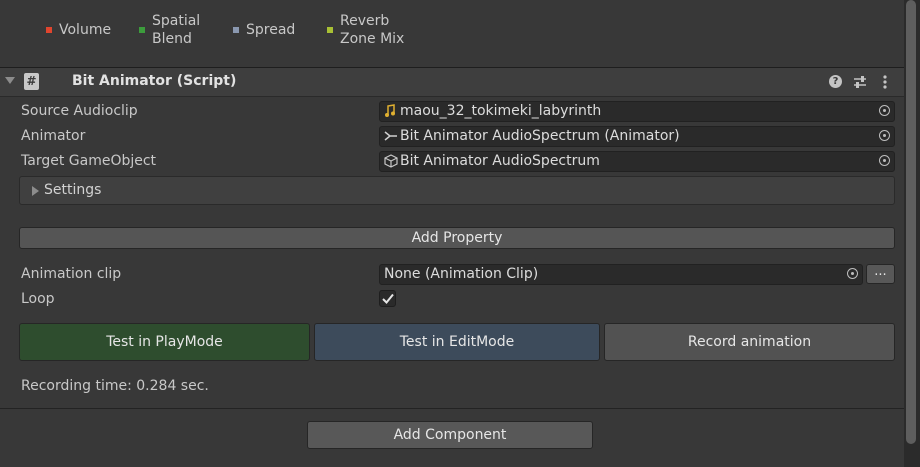 The image size is (920, 467). I want to click on source-audioclip-value: maou_32_tokimeki_labyrinth, so click(501, 111).